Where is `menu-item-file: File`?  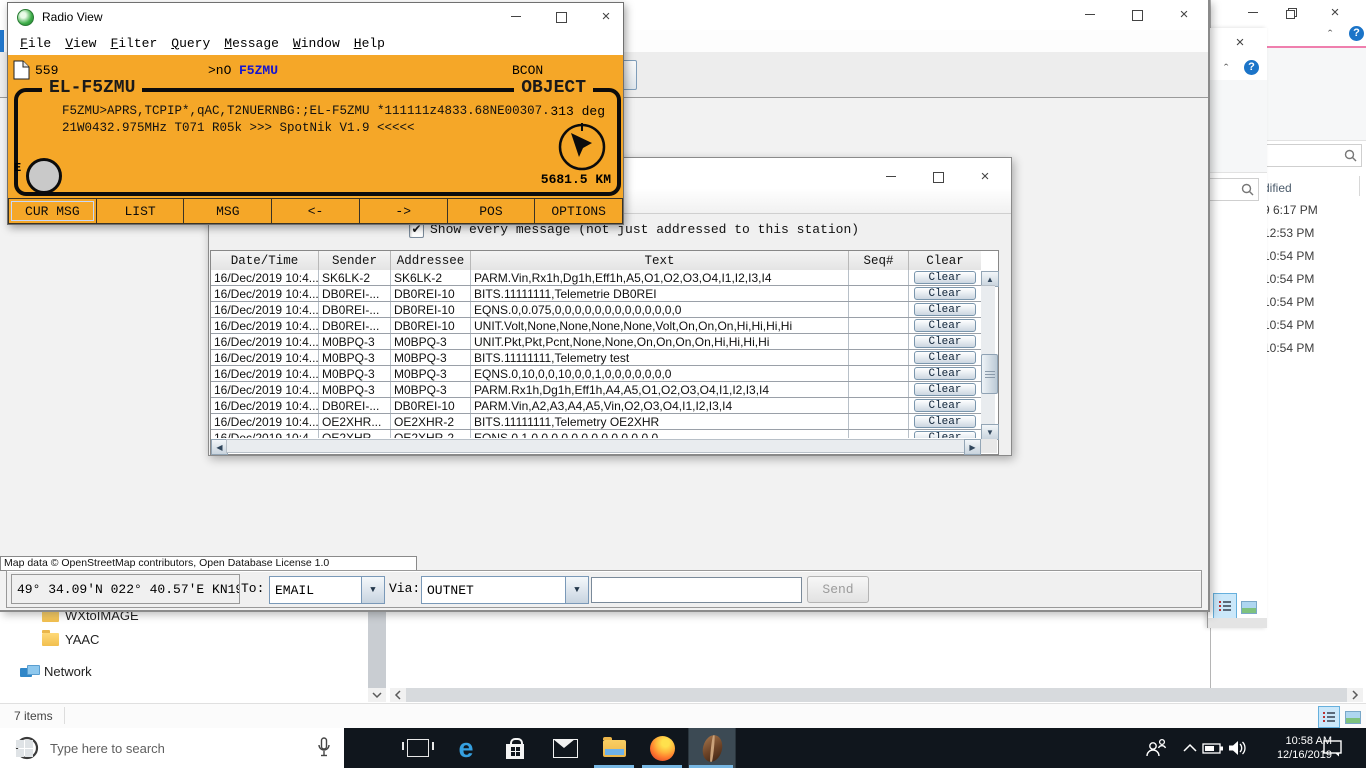 menu-item-file: File is located at coordinates (35, 43).